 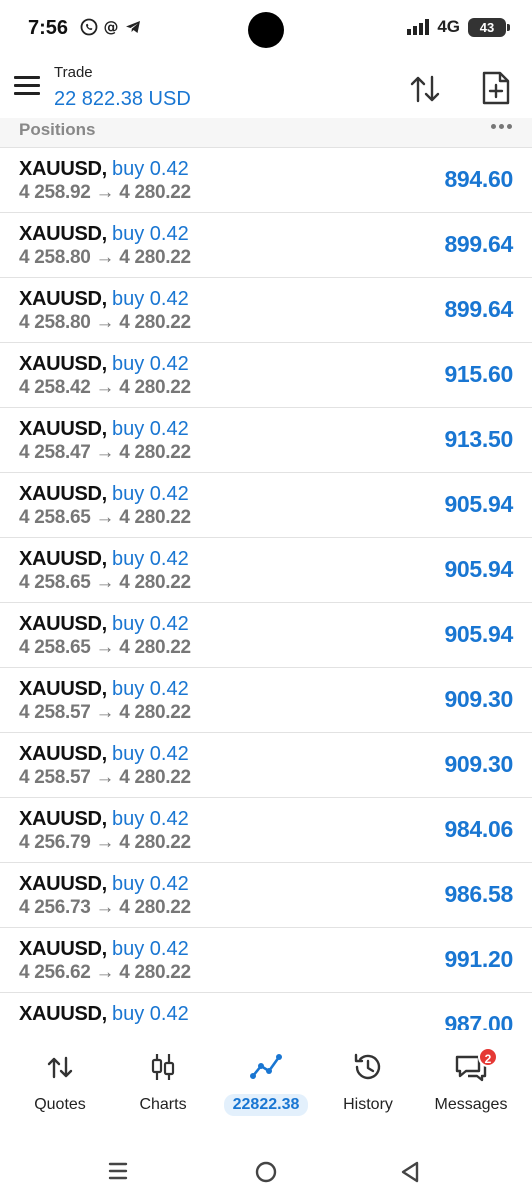 I want to click on status-right: 4G 43, so click(x=458, y=27).